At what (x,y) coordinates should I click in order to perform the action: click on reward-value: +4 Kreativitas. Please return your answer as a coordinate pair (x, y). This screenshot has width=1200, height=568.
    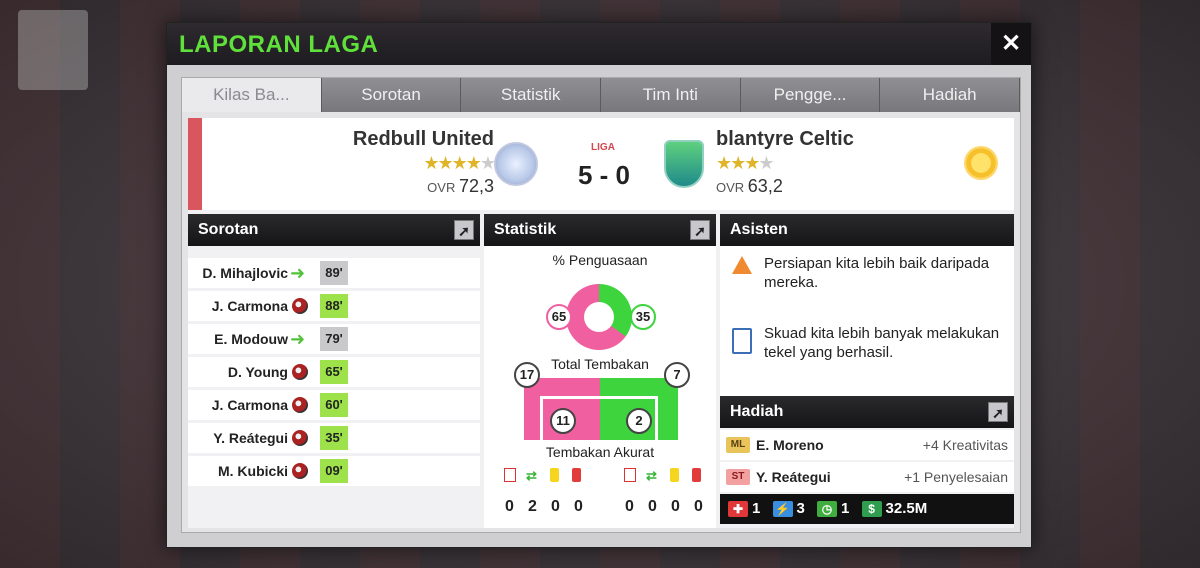
    Looking at the image, I should click on (965, 445).